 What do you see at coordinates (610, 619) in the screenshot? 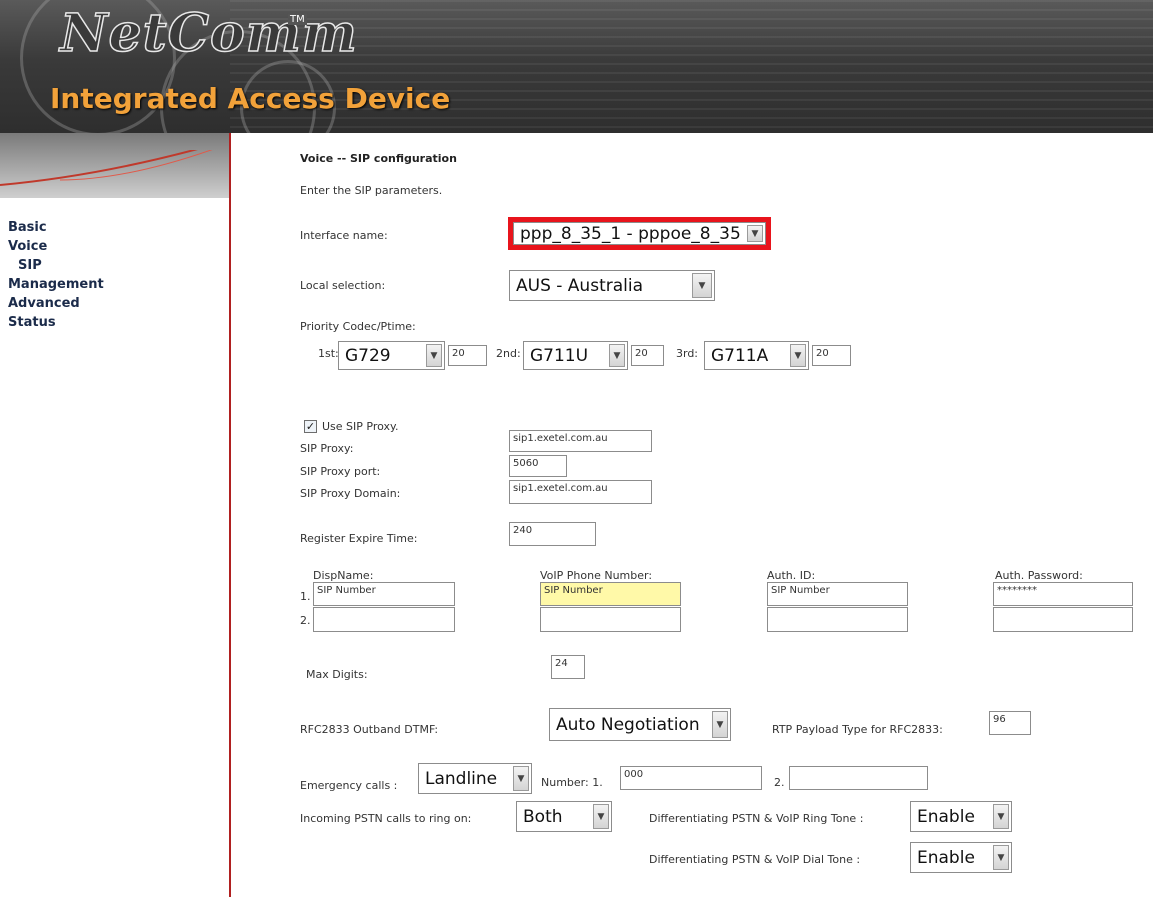
I see `voip-number-input` at bounding box center [610, 619].